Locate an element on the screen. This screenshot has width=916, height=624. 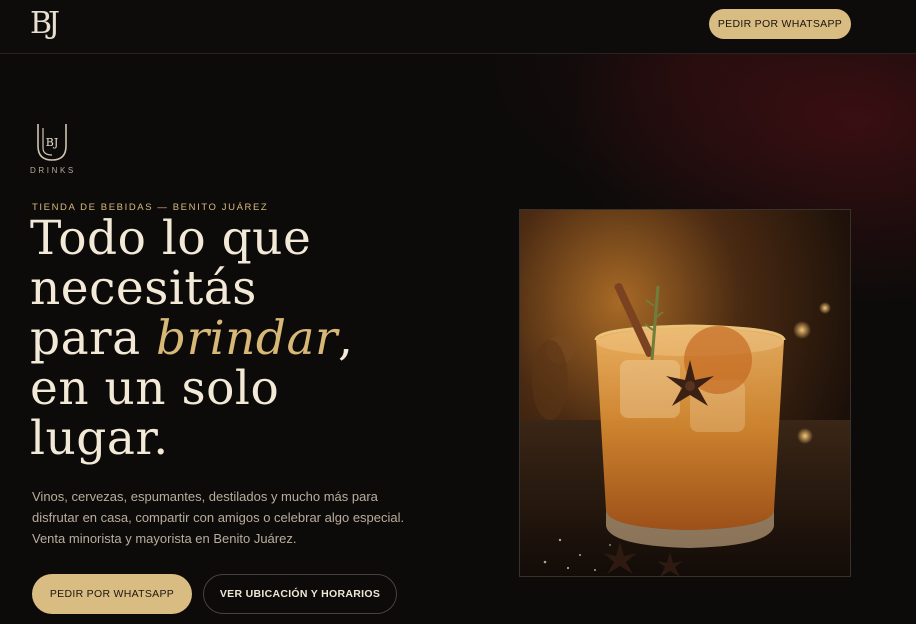
drinks-logo-mark-icon: BJ is located at coordinates (52, 142).